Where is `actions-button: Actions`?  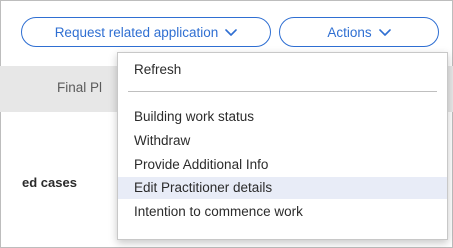 actions-button: Actions is located at coordinates (359, 32).